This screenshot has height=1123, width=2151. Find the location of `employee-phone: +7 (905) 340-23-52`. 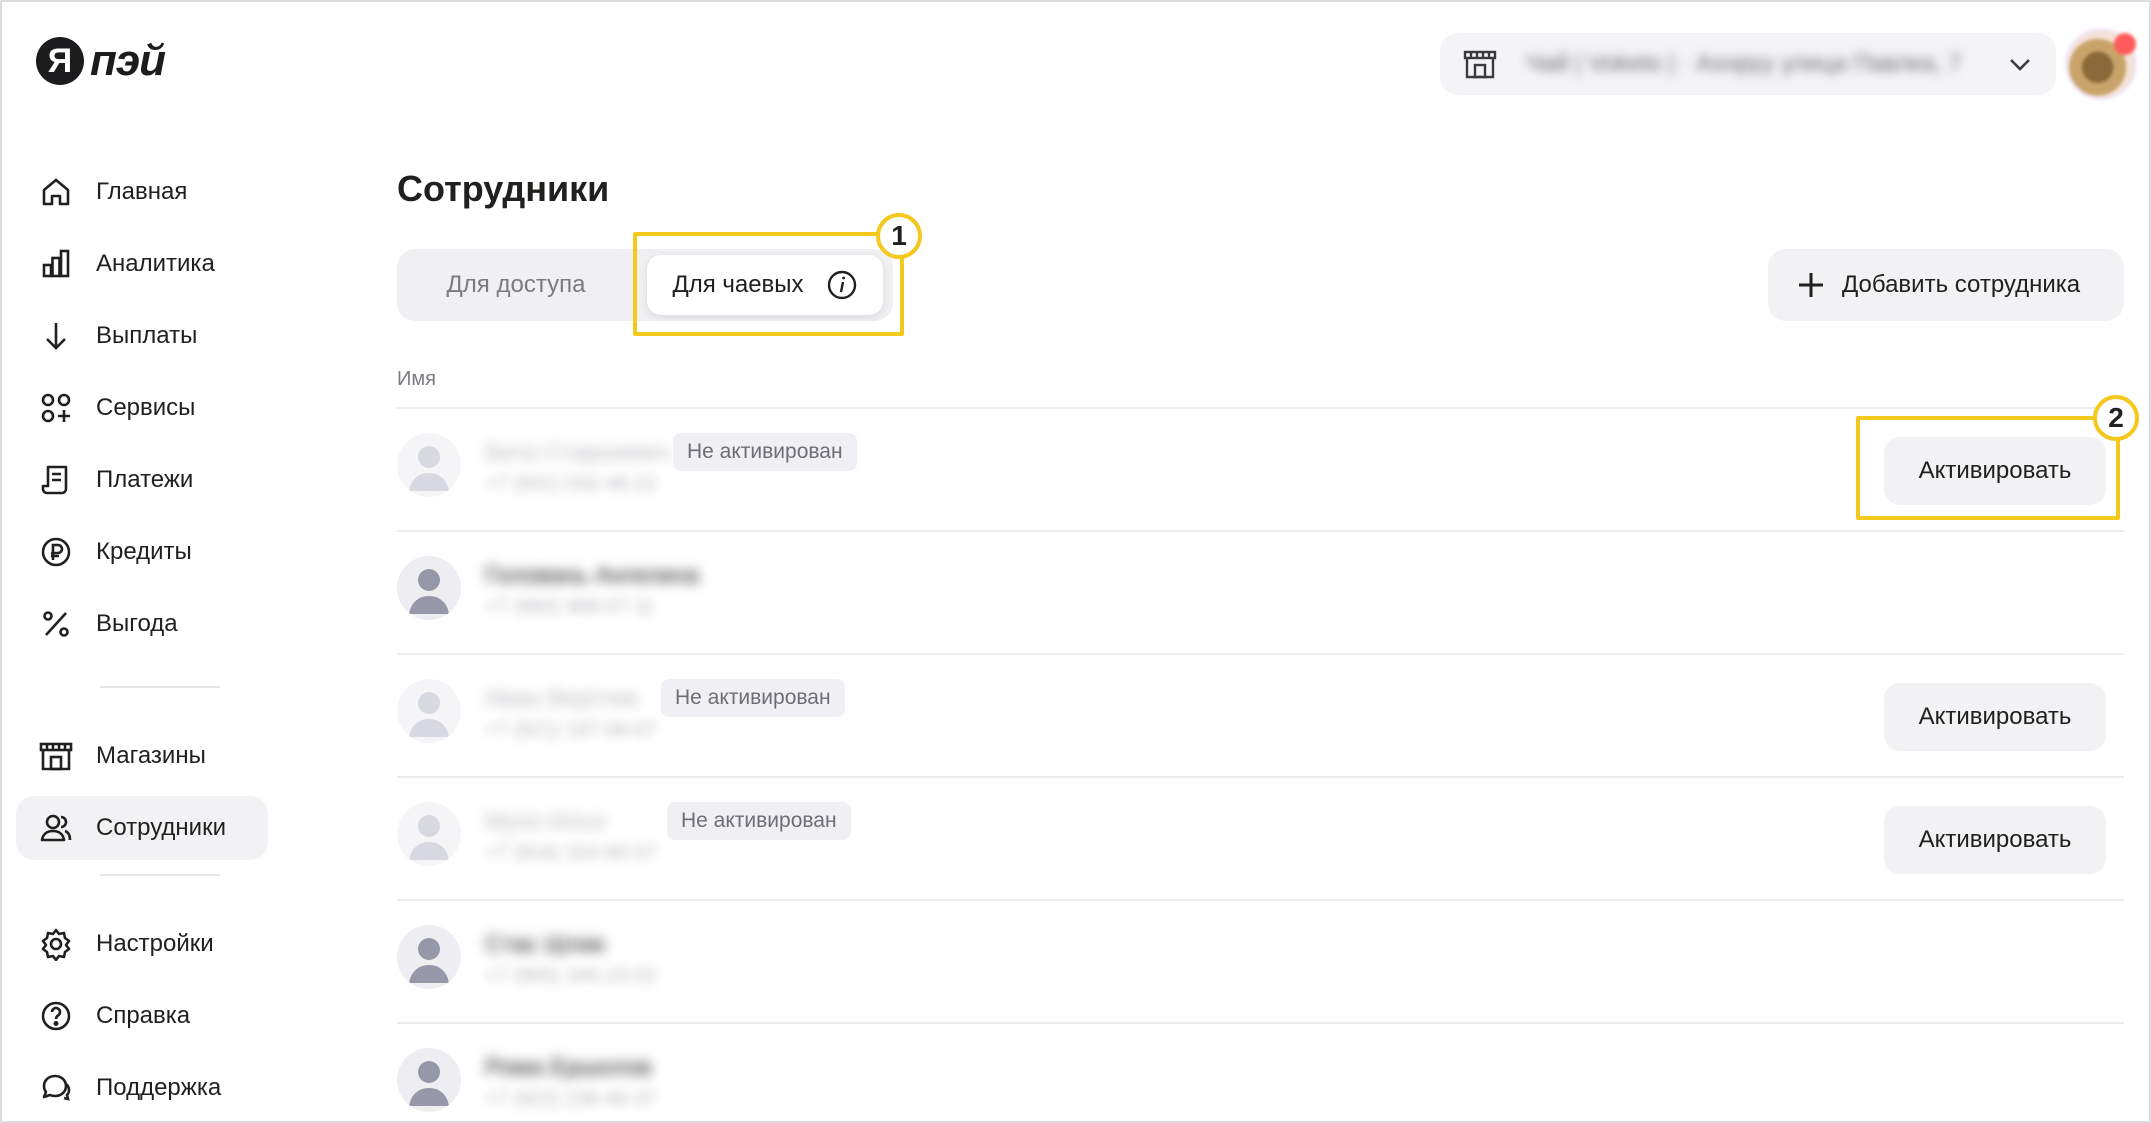

employee-phone: +7 (905) 340-23-52 is located at coordinates (571, 976).